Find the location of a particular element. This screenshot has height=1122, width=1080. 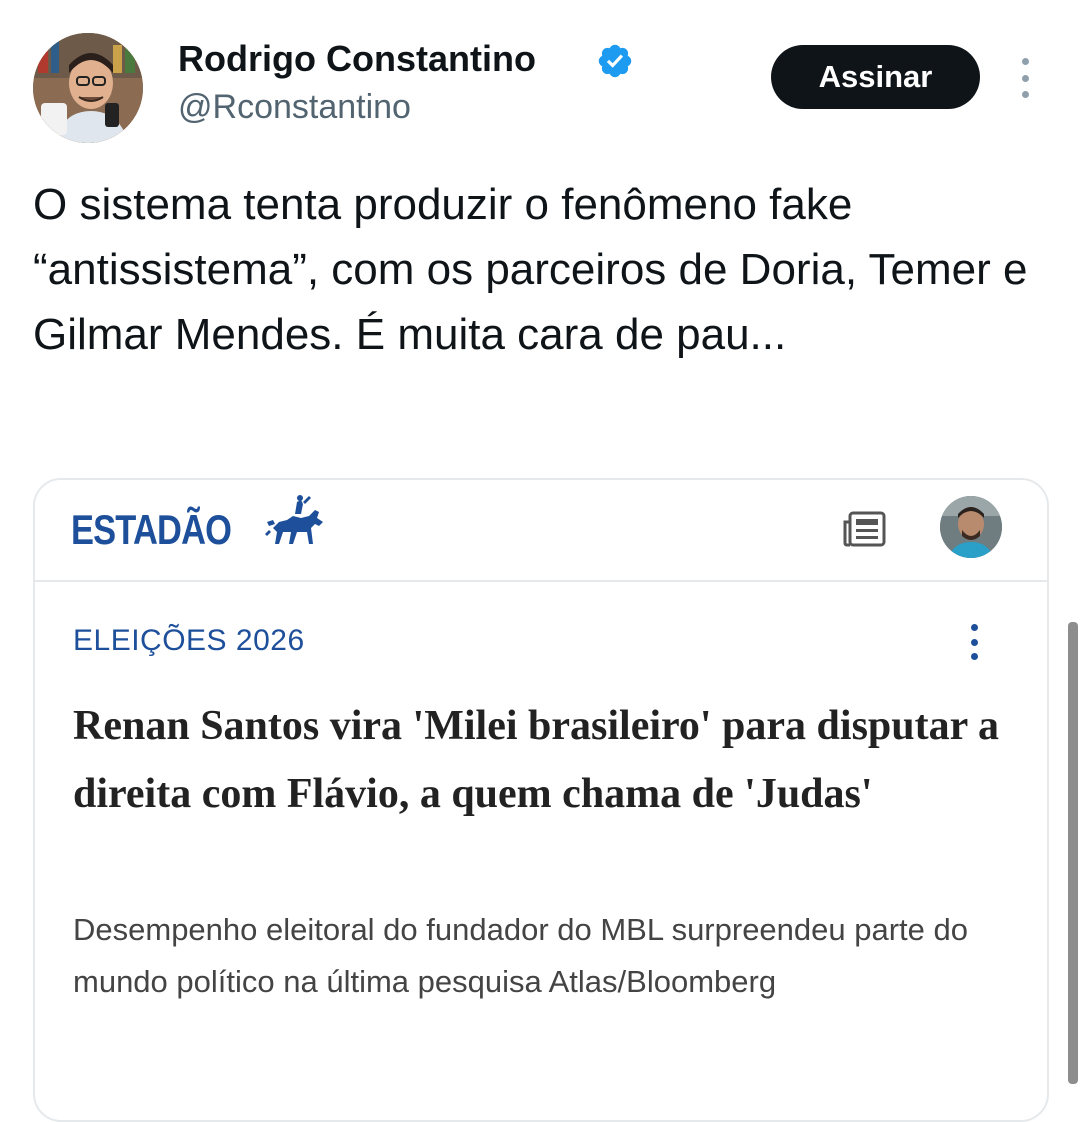

publisher-logo: ESTADÃO is located at coordinates (151, 529).